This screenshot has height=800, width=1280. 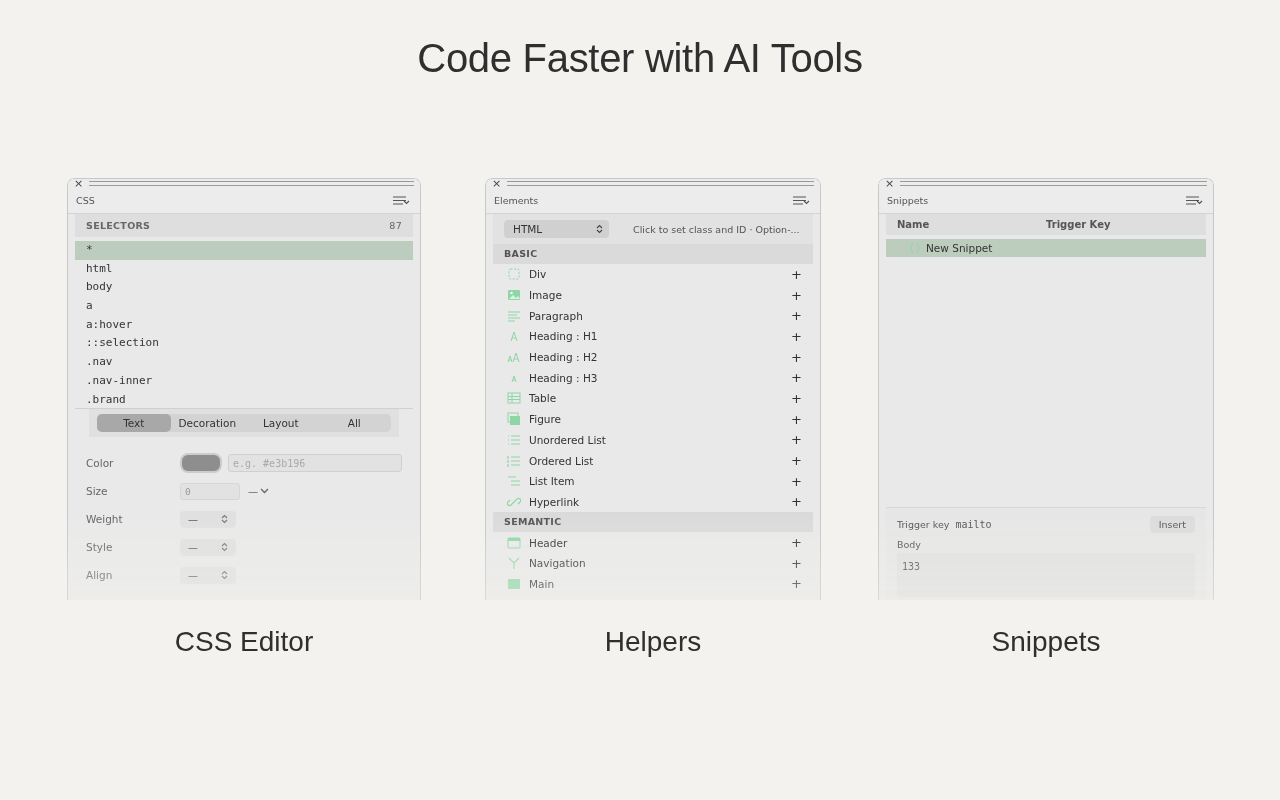 I want to click on element-item: Unordered List, so click(x=567, y=439).